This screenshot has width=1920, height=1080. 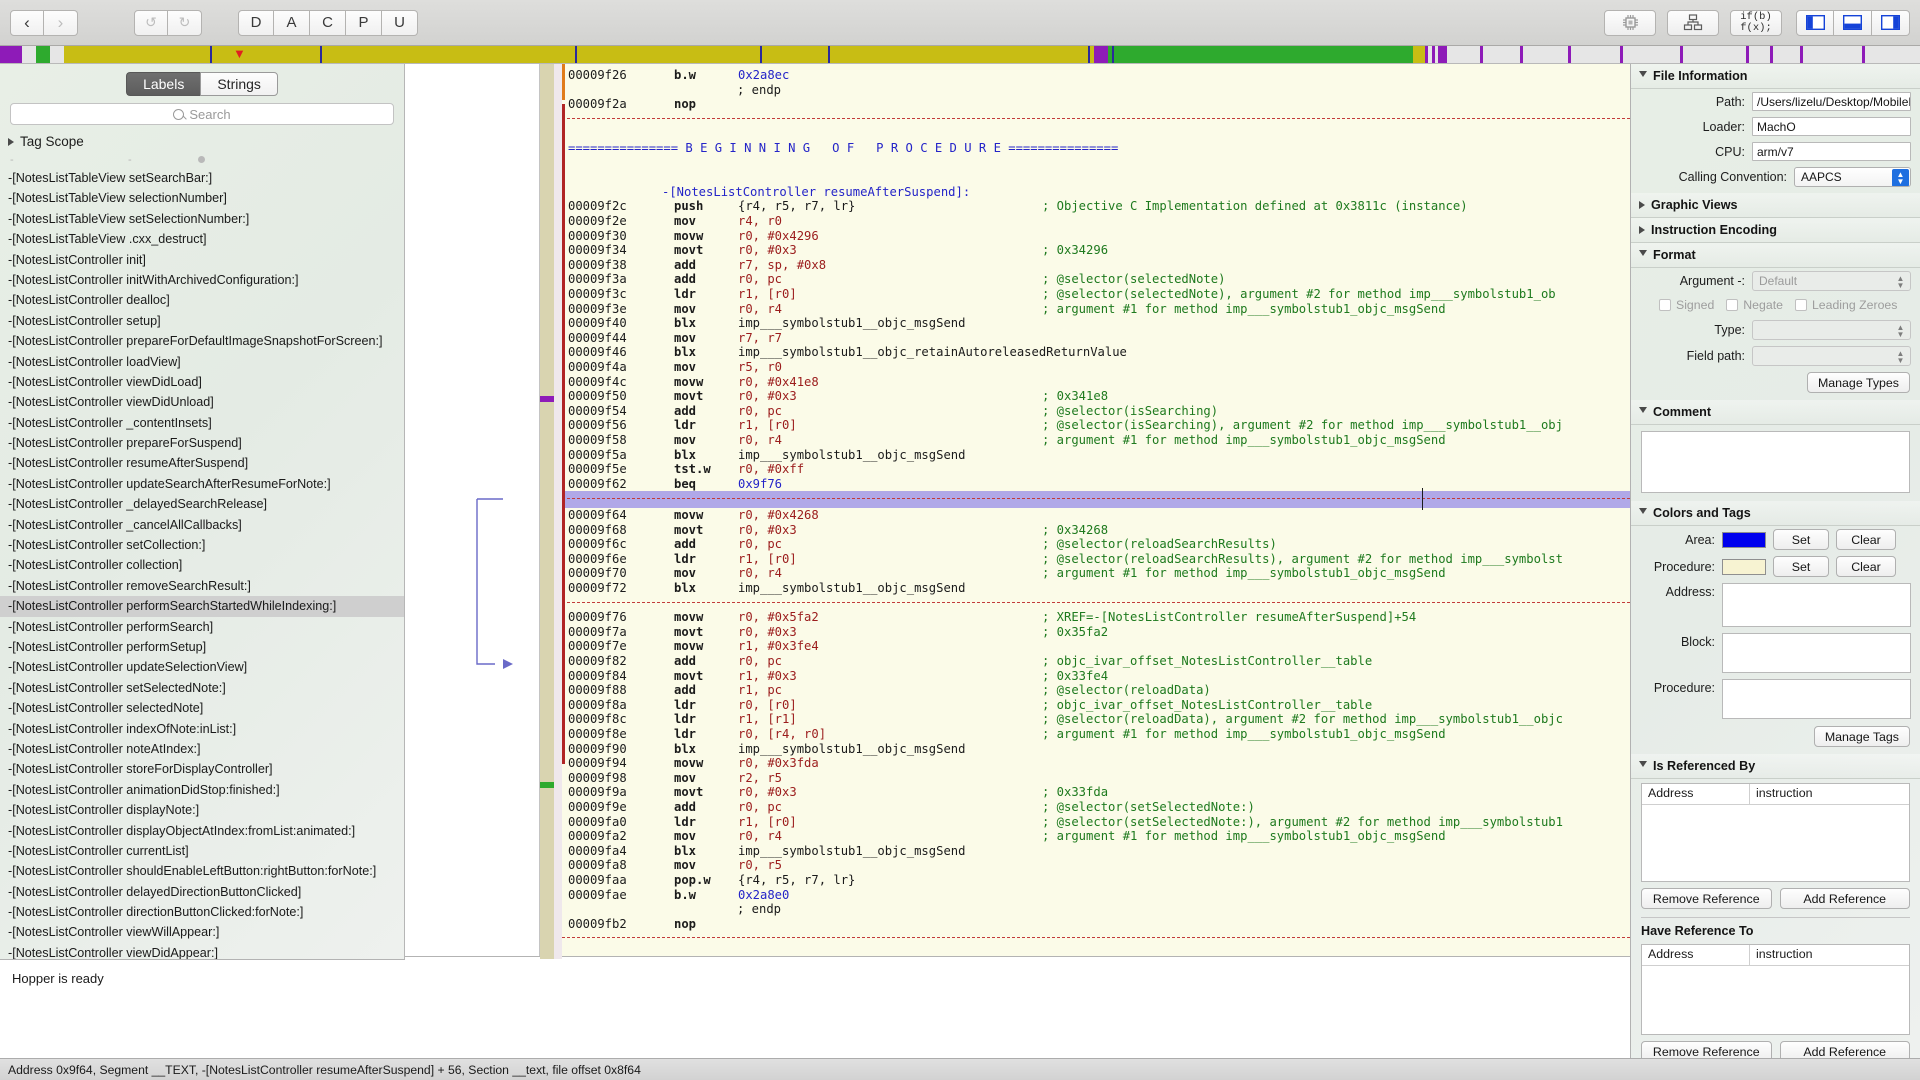 I want to click on signed-checkbox: Signed, so click(x=1686, y=305).